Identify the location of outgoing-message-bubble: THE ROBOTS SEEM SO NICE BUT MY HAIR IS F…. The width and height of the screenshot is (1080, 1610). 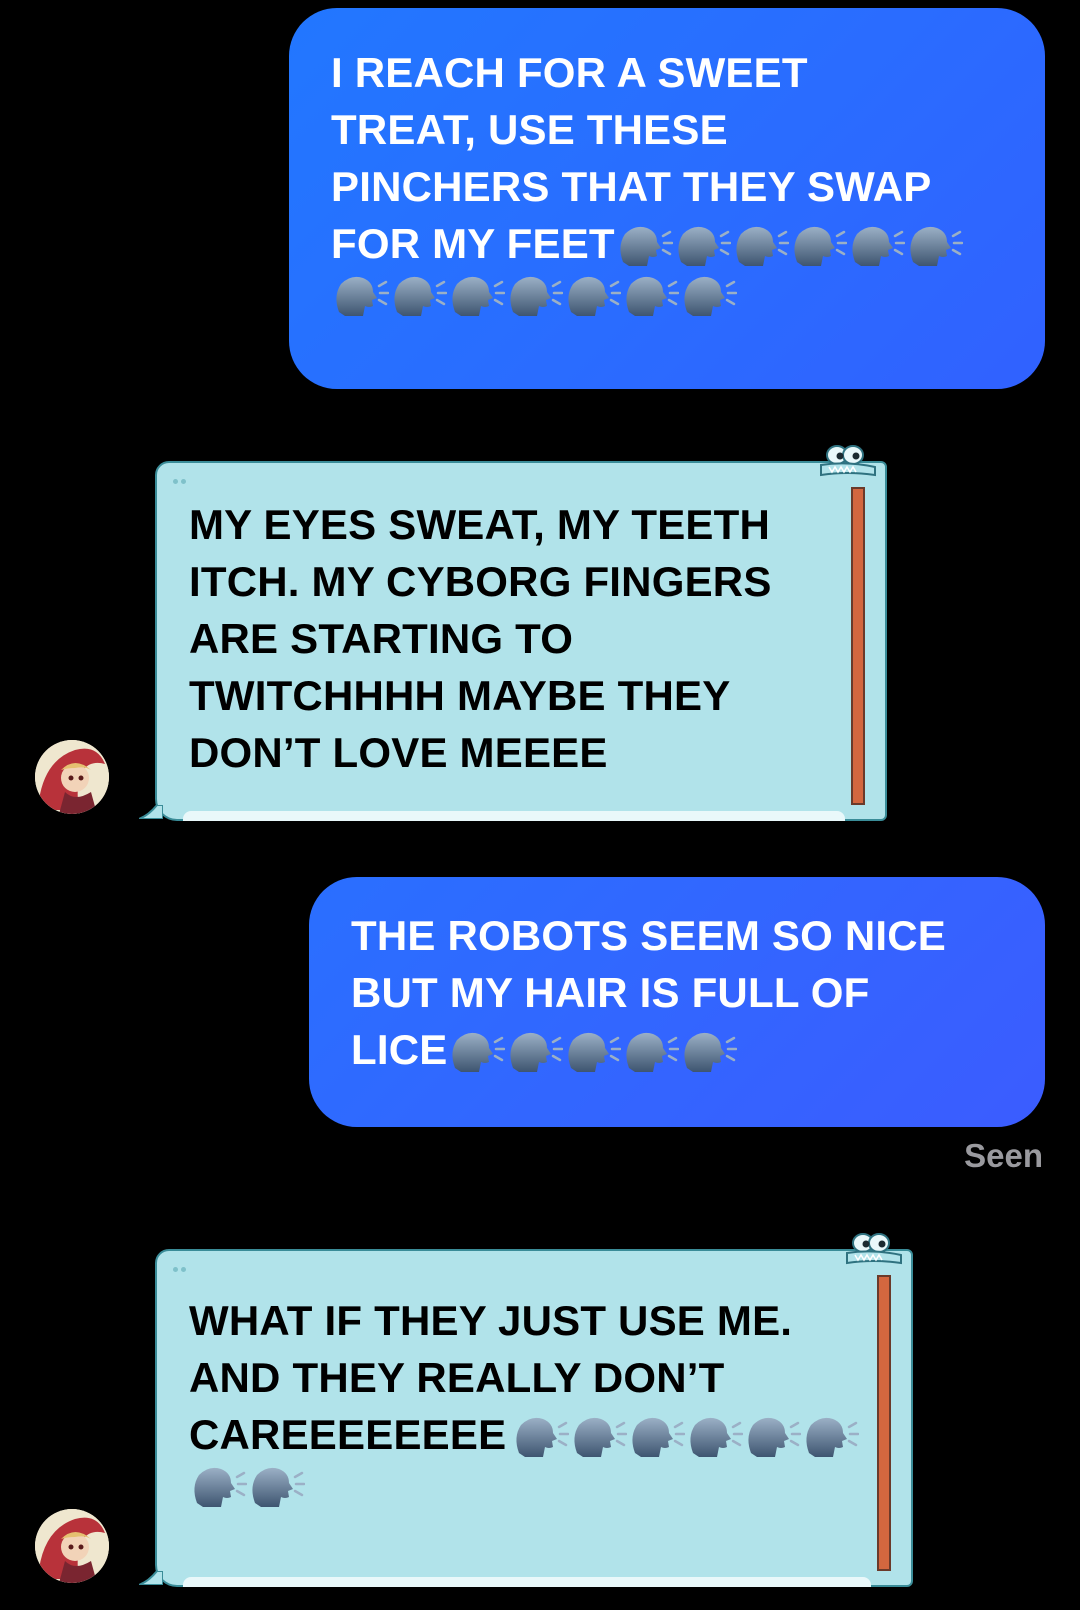
(677, 1002).